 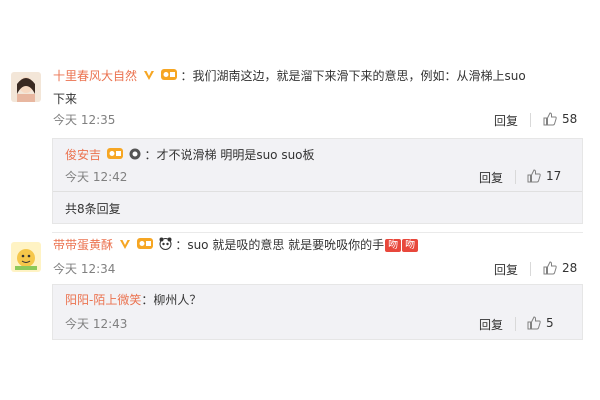 What do you see at coordinates (570, 119) in the screenshot?
I see `like-count: 58` at bounding box center [570, 119].